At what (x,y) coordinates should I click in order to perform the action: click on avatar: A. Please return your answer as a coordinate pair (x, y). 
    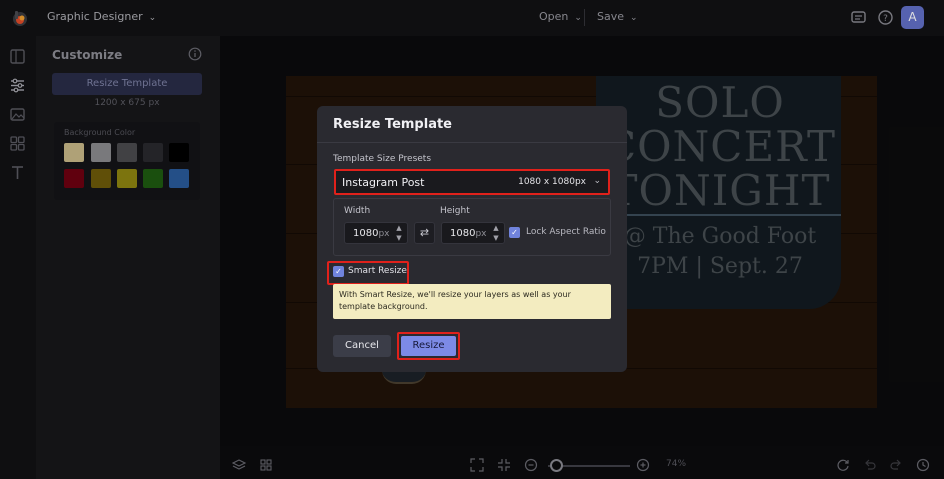
    Looking at the image, I should click on (912, 17).